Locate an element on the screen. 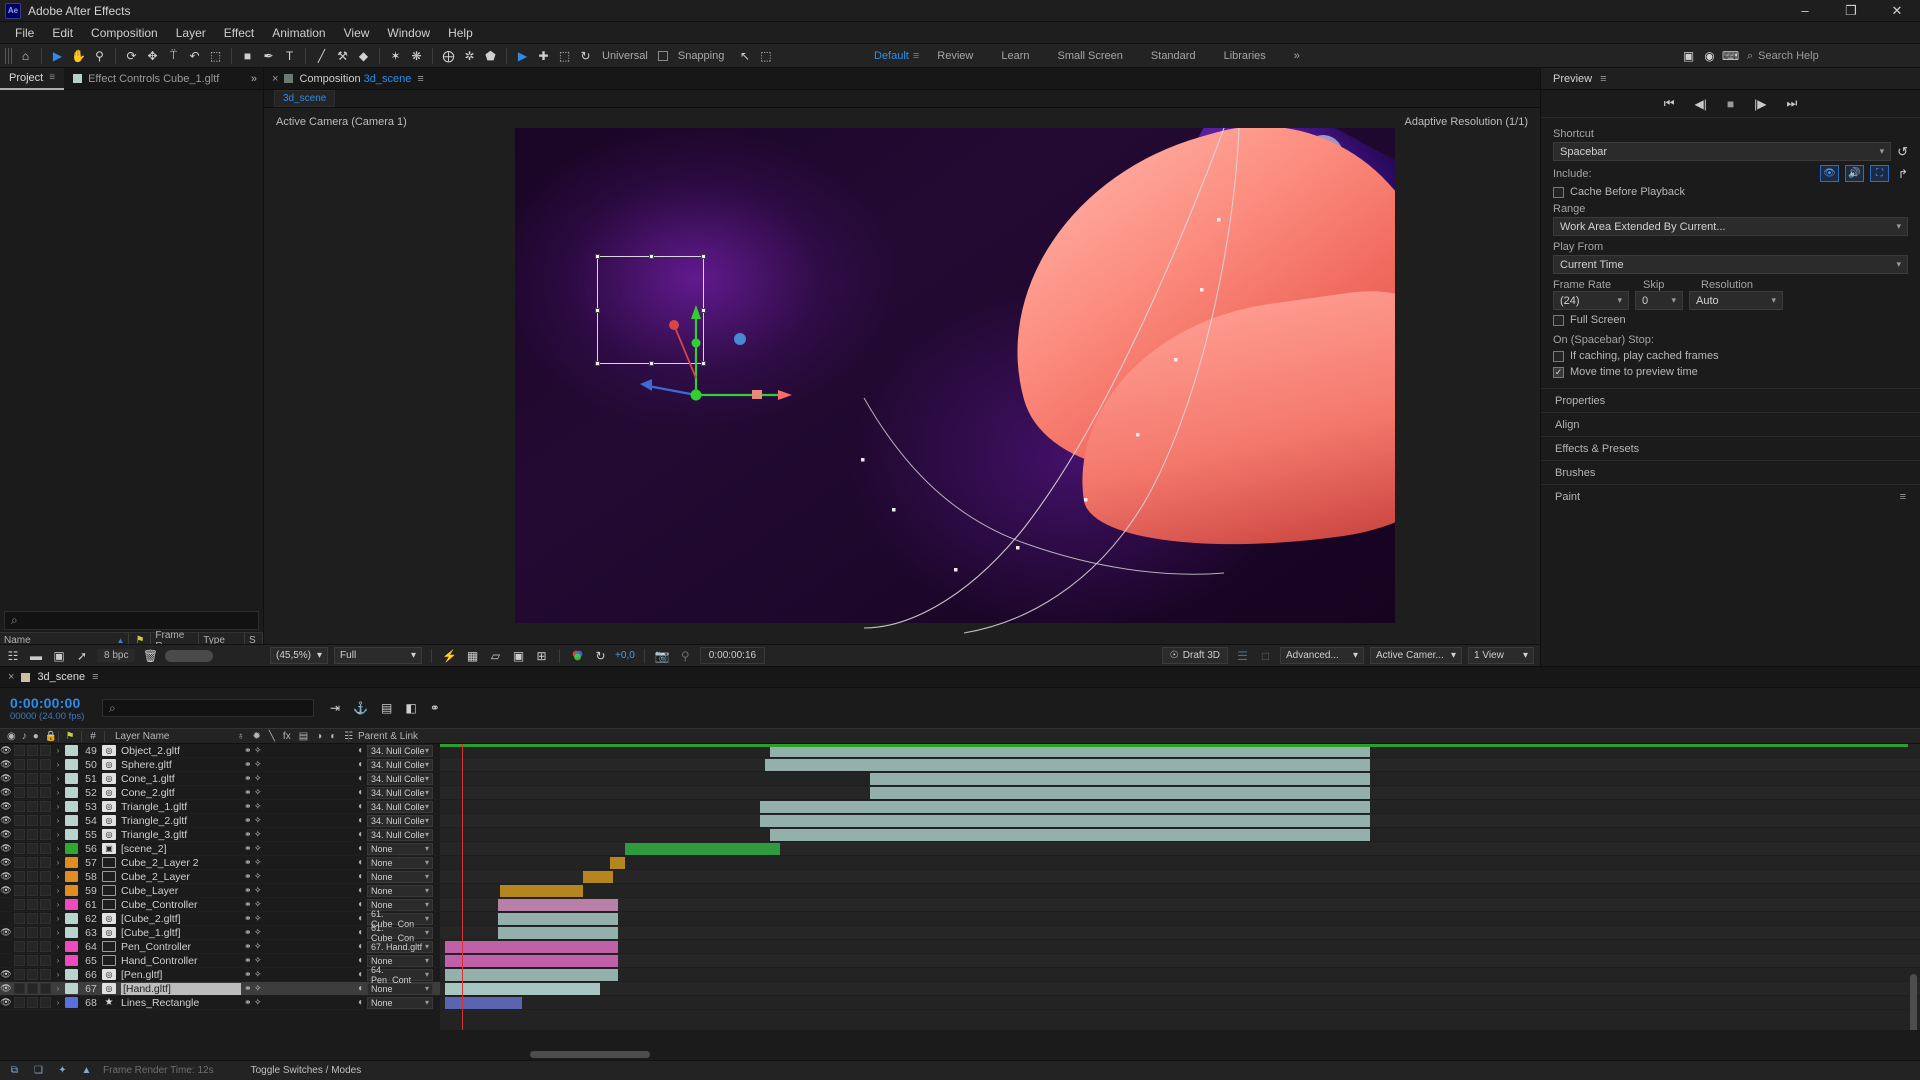 Image resolution: width=1920 pixels, height=1080 pixels. layer-name: Cone_2.gltf is located at coordinates (181, 793).